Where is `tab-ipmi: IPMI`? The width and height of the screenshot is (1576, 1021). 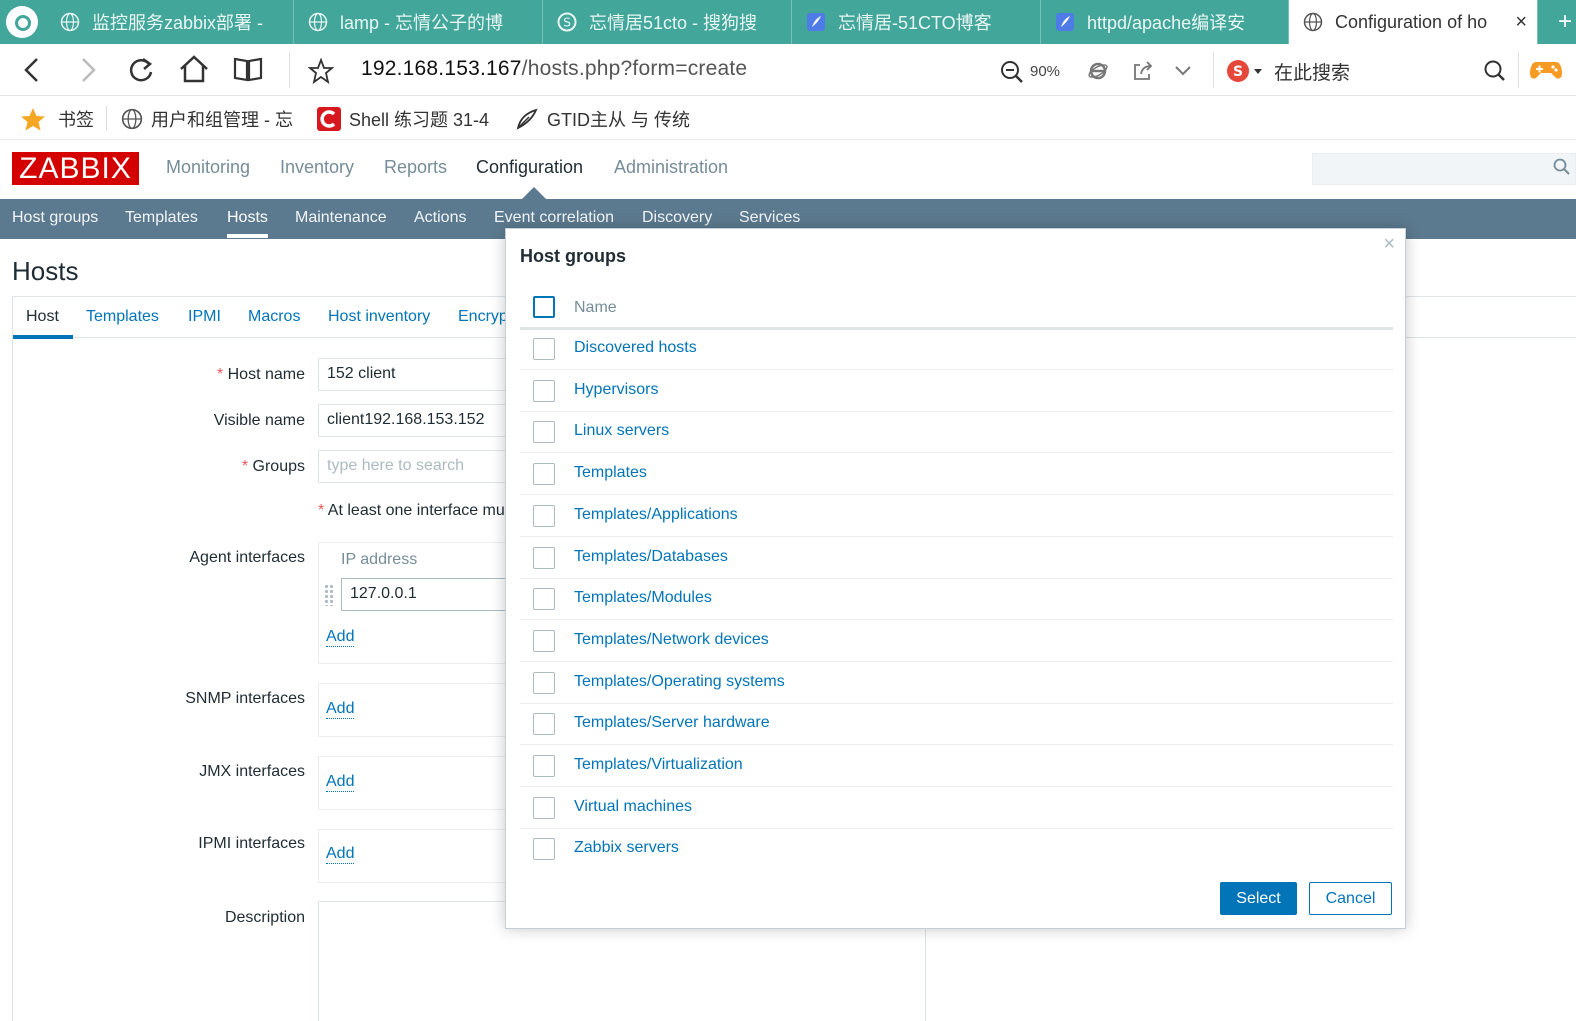 tab-ipmi: IPMI is located at coordinates (204, 317).